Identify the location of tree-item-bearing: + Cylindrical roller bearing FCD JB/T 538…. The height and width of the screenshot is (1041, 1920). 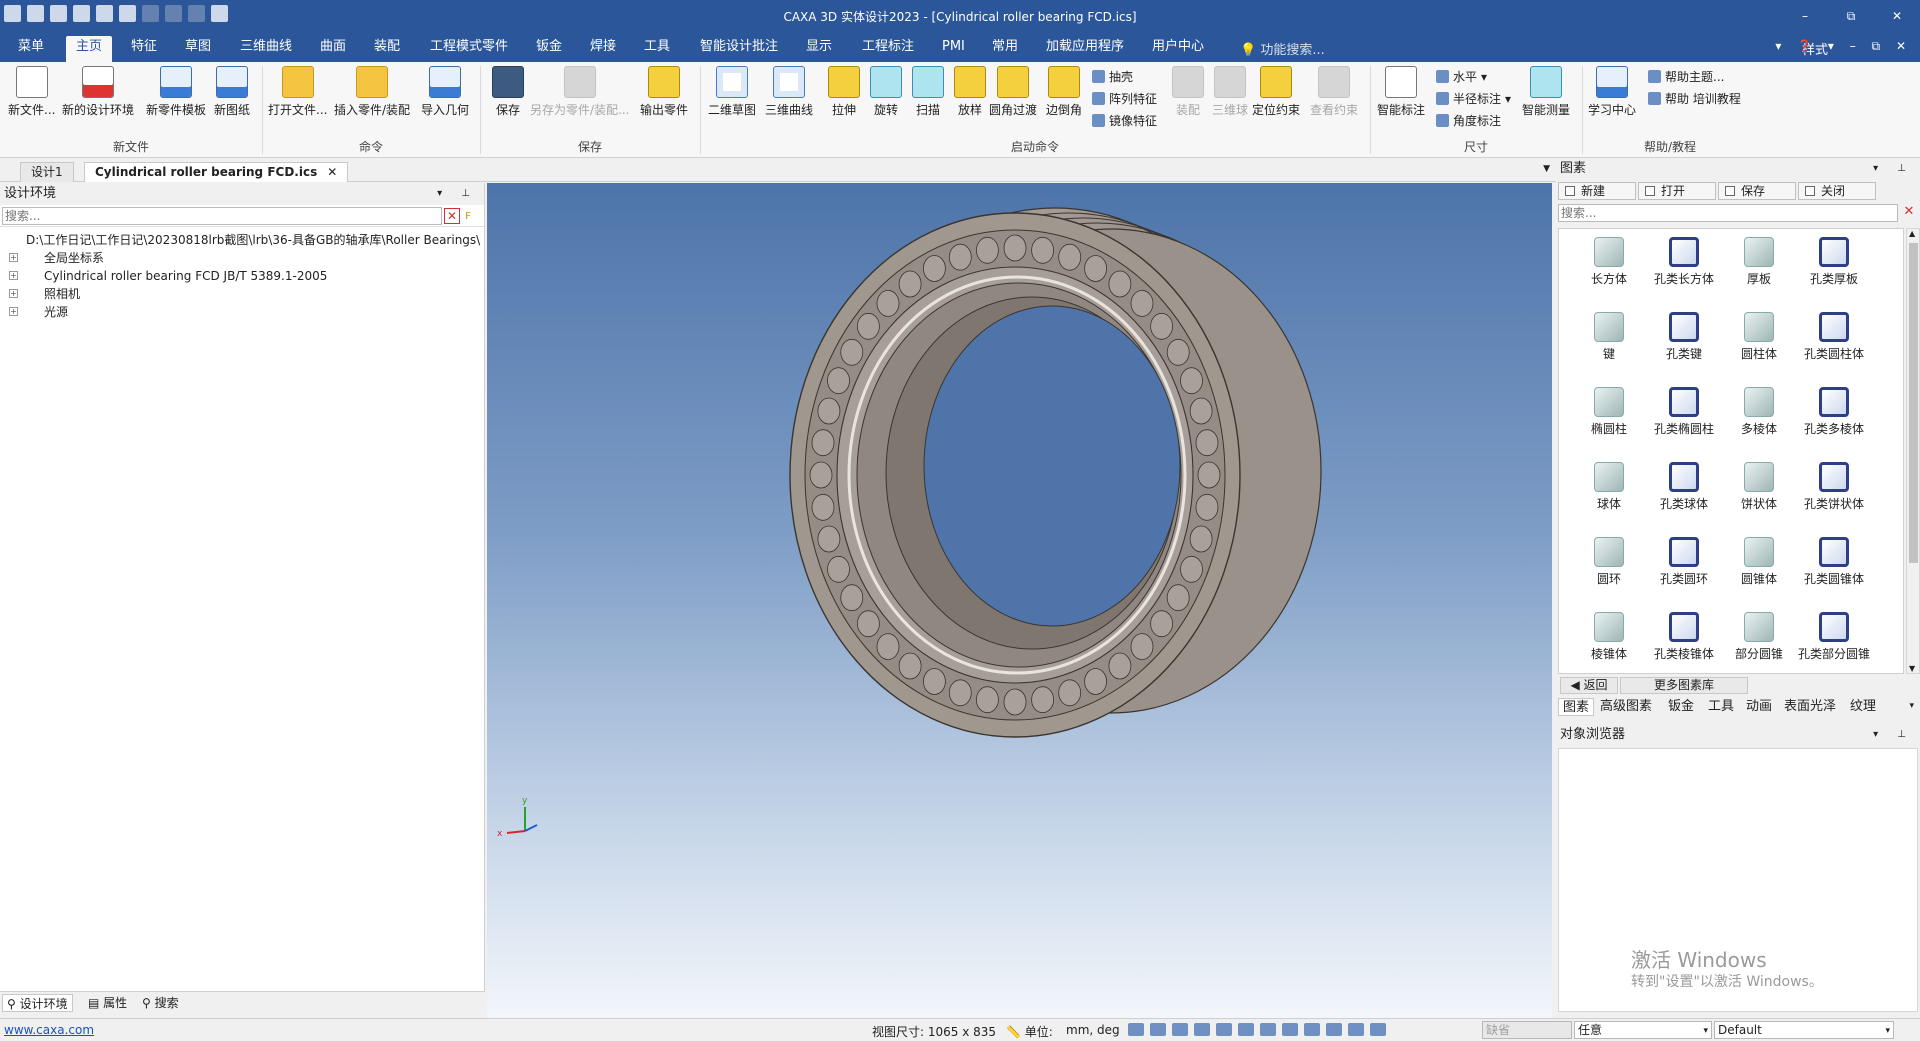
(242, 276).